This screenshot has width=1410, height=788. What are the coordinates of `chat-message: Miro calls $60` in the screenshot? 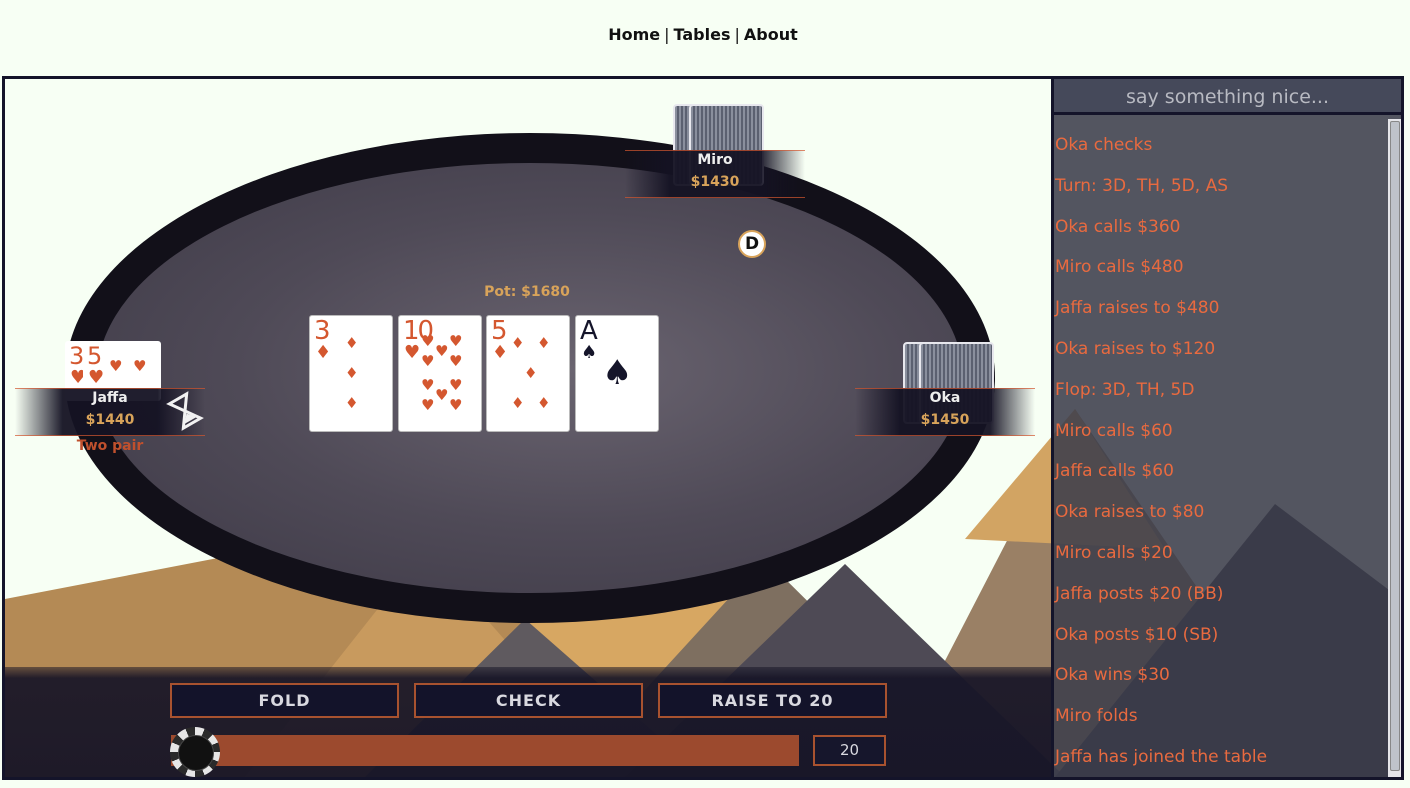 It's located at (1114, 430).